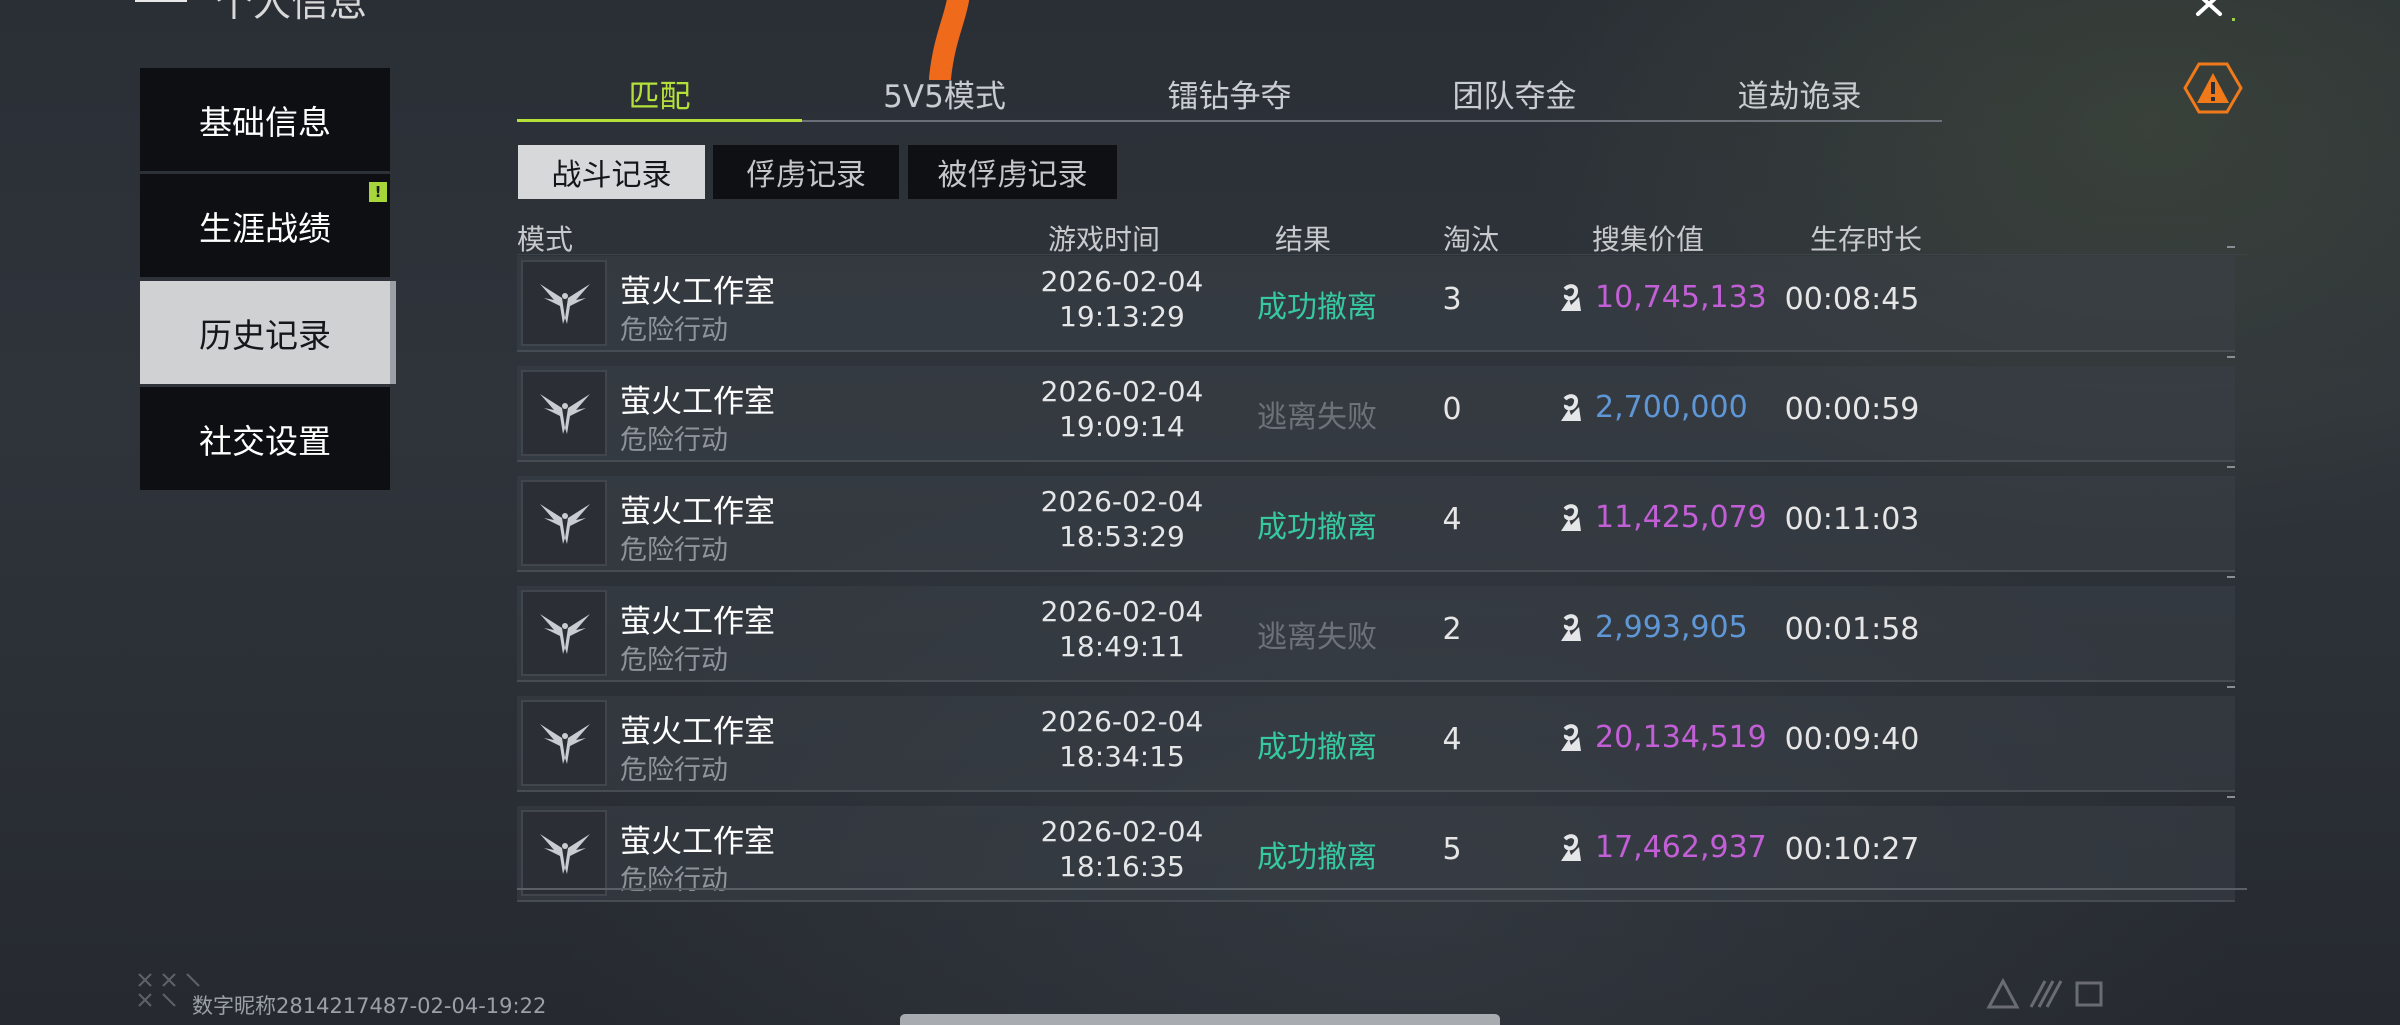 Image resolution: width=2400 pixels, height=1025 pixels. I want to click on sidebar-item-career-stats: 生涯战绩 !, so click(265, 225).